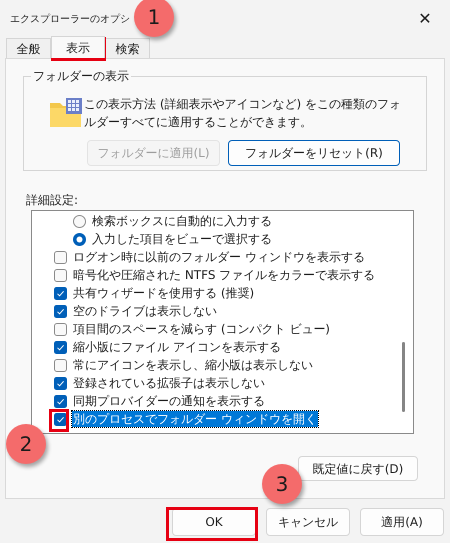 The width and height of the screenshot is (450, 543). I want to click on list-item: 項目間のスペースを減らす (コンパクト ビュー), so click(201, 329).